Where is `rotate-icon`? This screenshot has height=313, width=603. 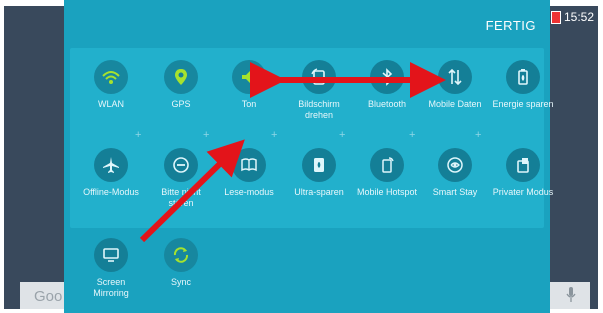
rotate-icon is located at coordinates (318, 76).